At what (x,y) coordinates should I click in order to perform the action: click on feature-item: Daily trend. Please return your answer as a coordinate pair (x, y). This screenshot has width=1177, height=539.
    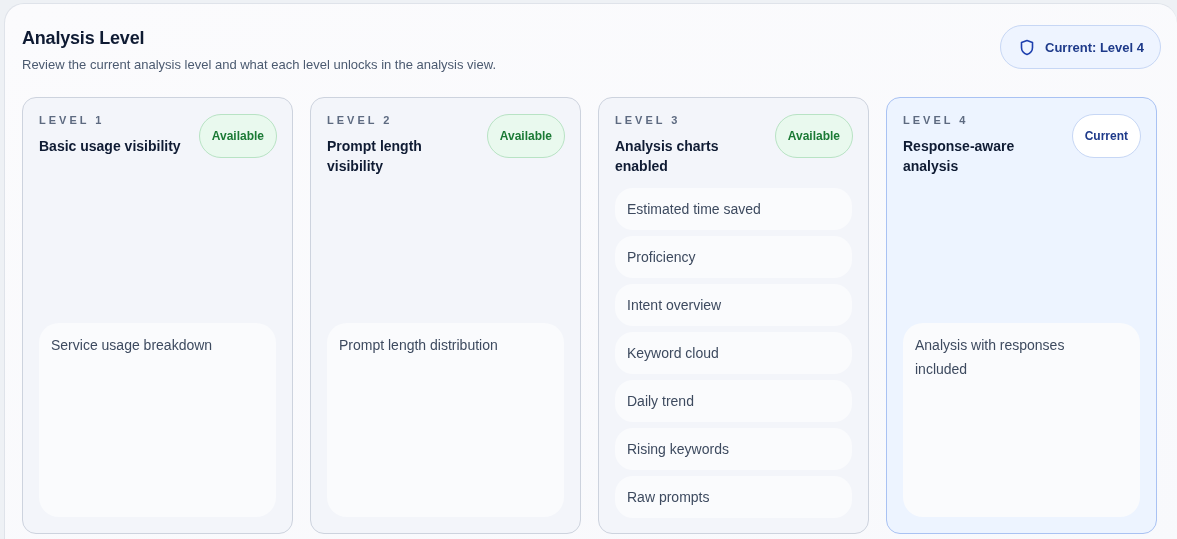
    Looking at the image, I should click on (733, 401).